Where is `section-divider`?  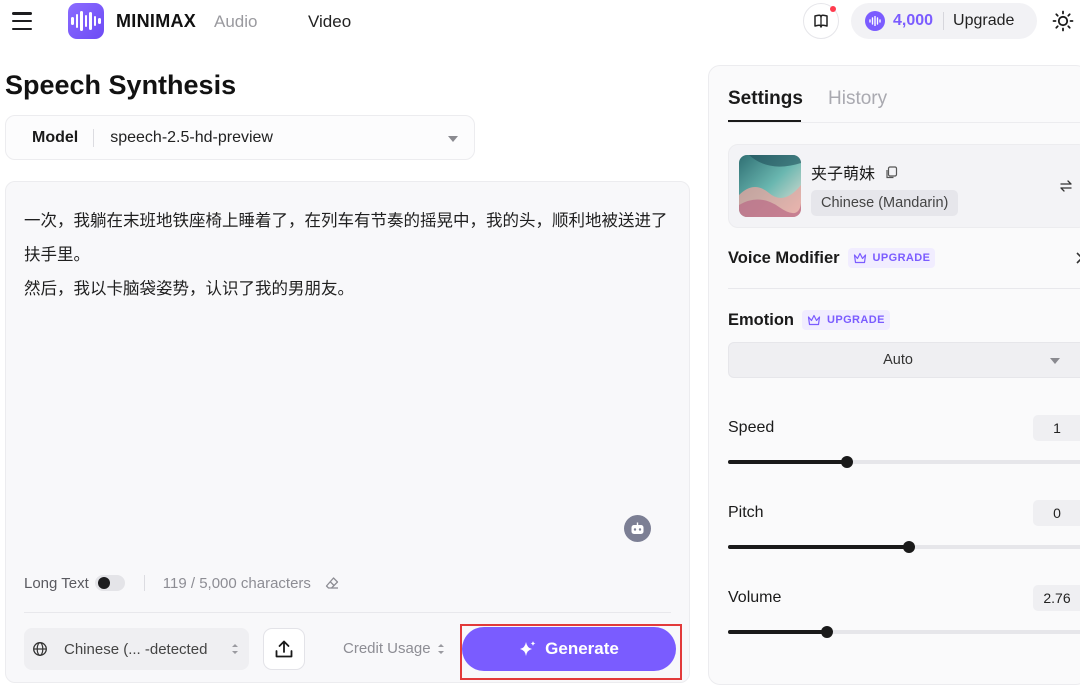 section-divider is located at coordinates (904, 288).